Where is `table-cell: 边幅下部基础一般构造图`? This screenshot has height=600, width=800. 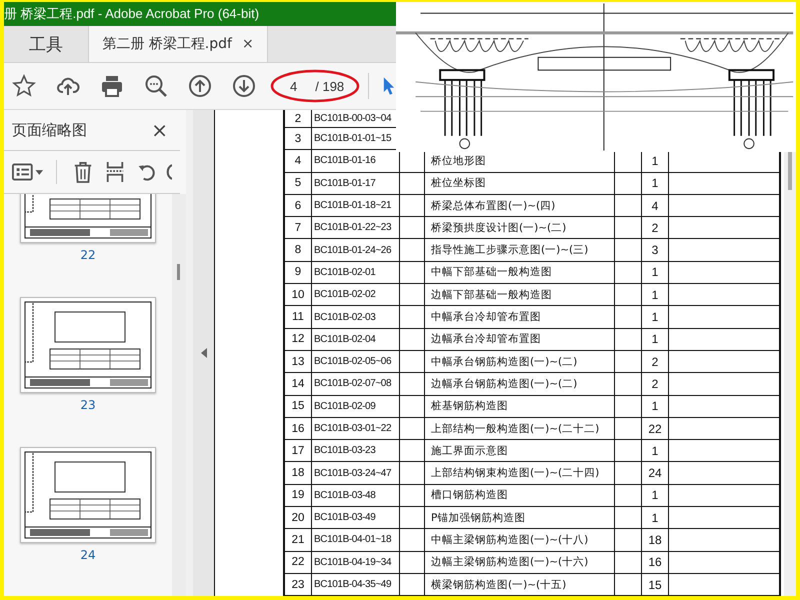
table-cell: 边幅下部基础一般构造图 is located at coordinates (491, 295).